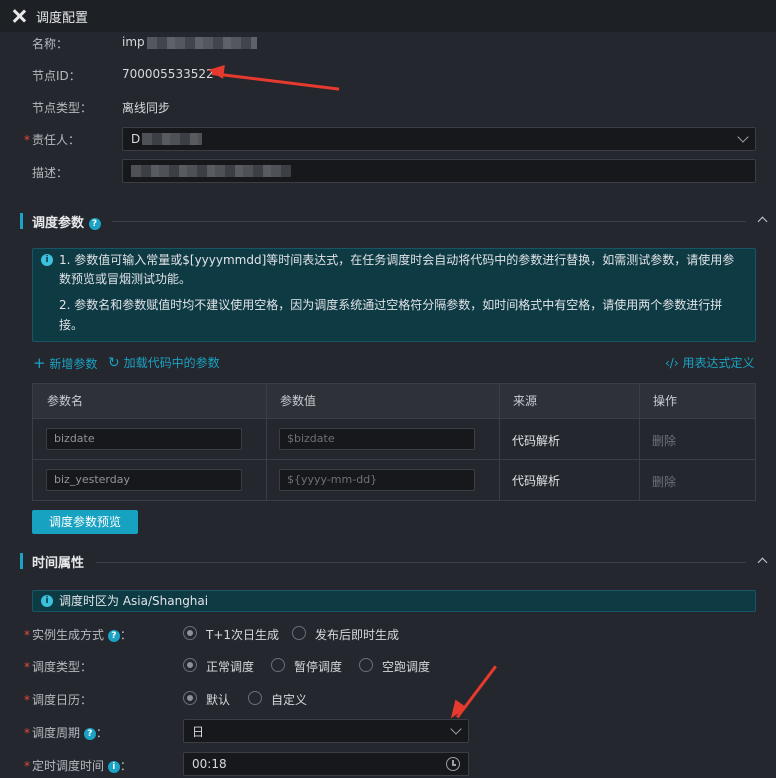 The image size is (776, 778). I want to click on code-icon: ‹/›, so click(672, 363).